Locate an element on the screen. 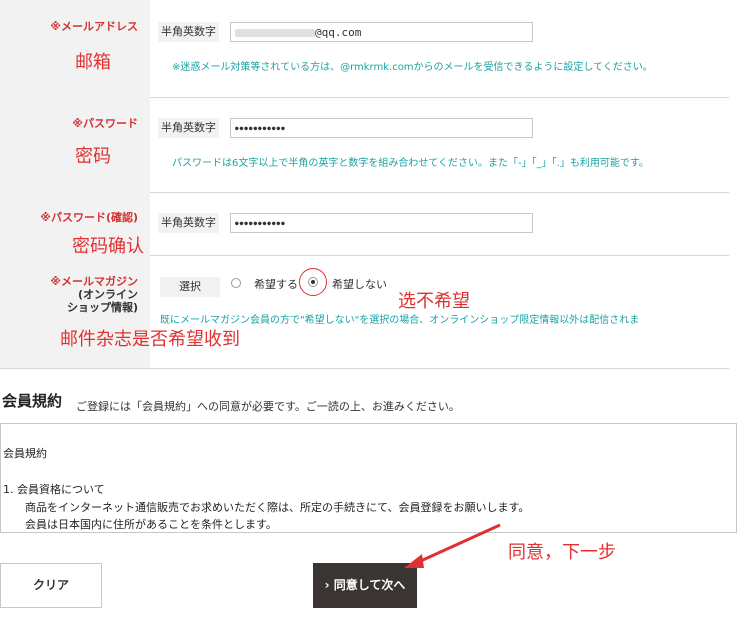 The image size is (737, 643). terms-box-heading: 会員規約 is located at coordinates (25, 453).